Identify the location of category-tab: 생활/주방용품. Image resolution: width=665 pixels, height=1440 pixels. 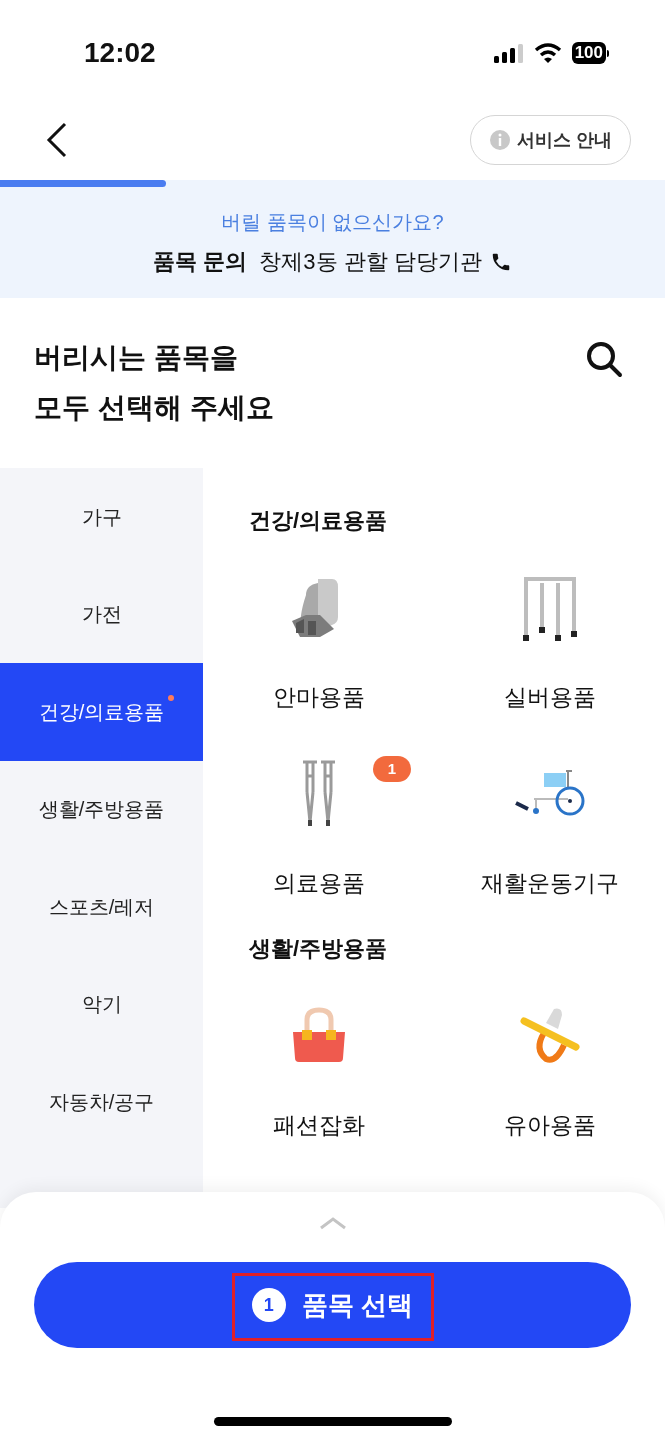
(101, 809).